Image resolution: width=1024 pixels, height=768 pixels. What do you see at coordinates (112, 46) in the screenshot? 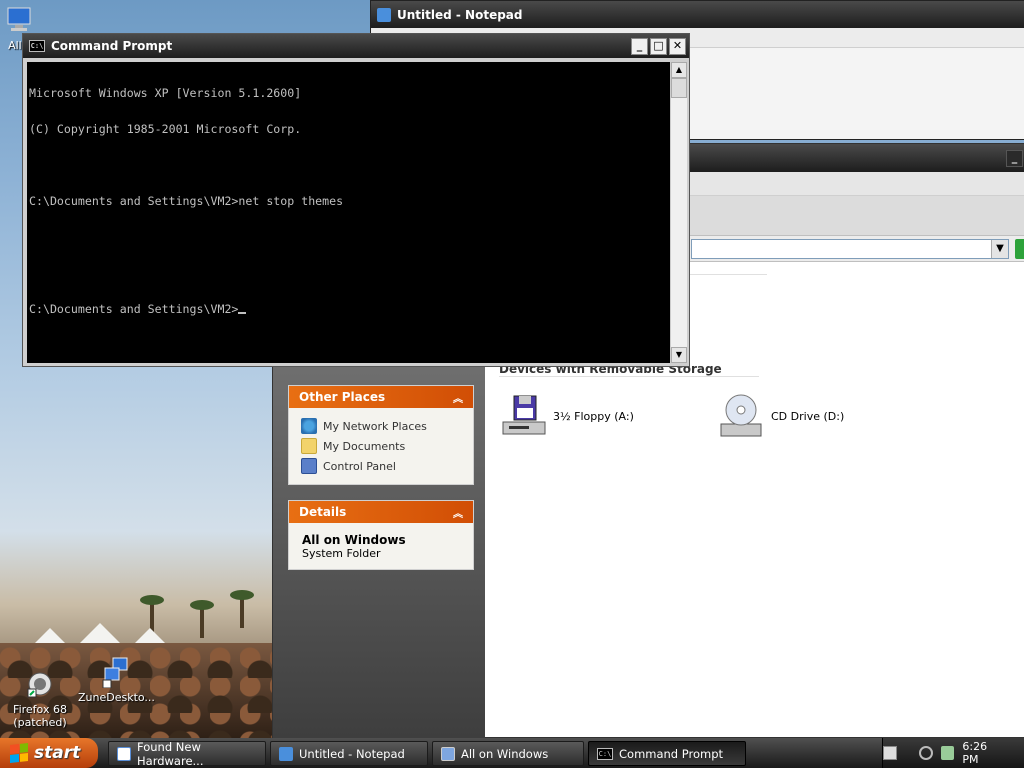
I see `cmd-title: Command Prompt` at bounding box center [112, 46].